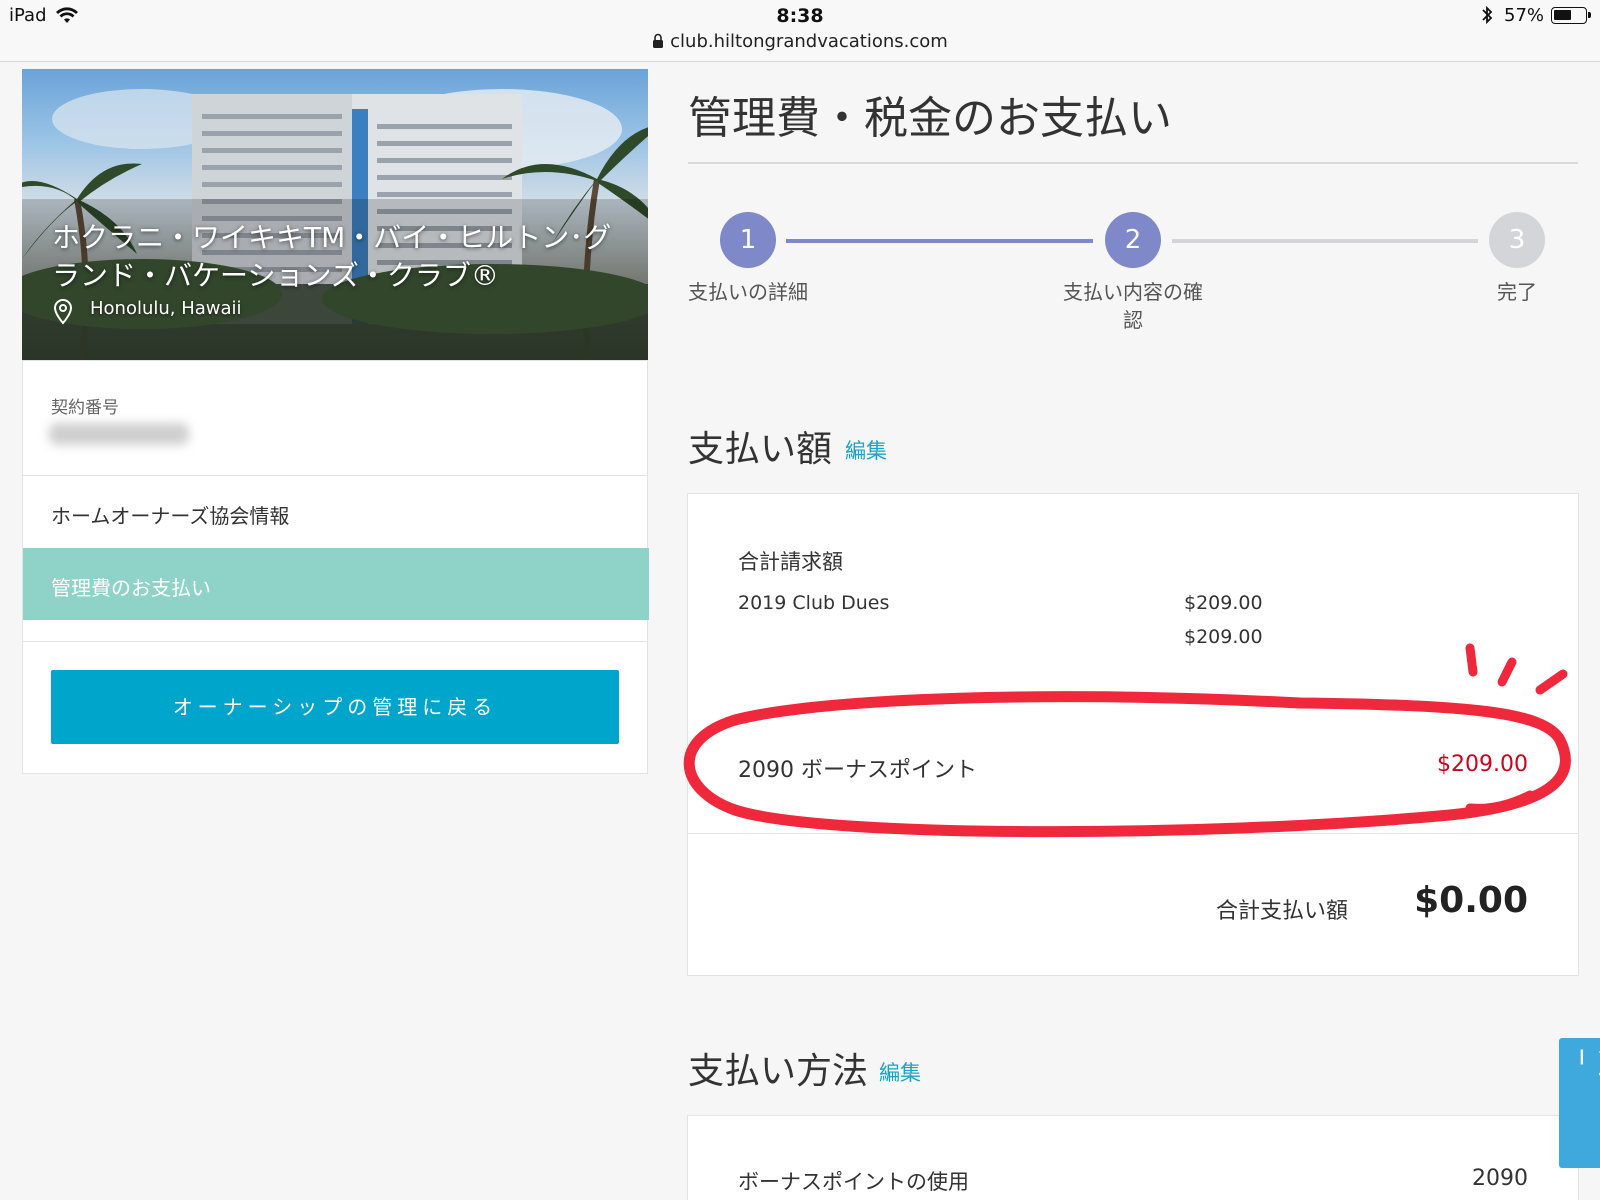 The width and height of the screenshot is (1600, 1200). I want to click on step-3-circle: 3, so click(1517, 240).